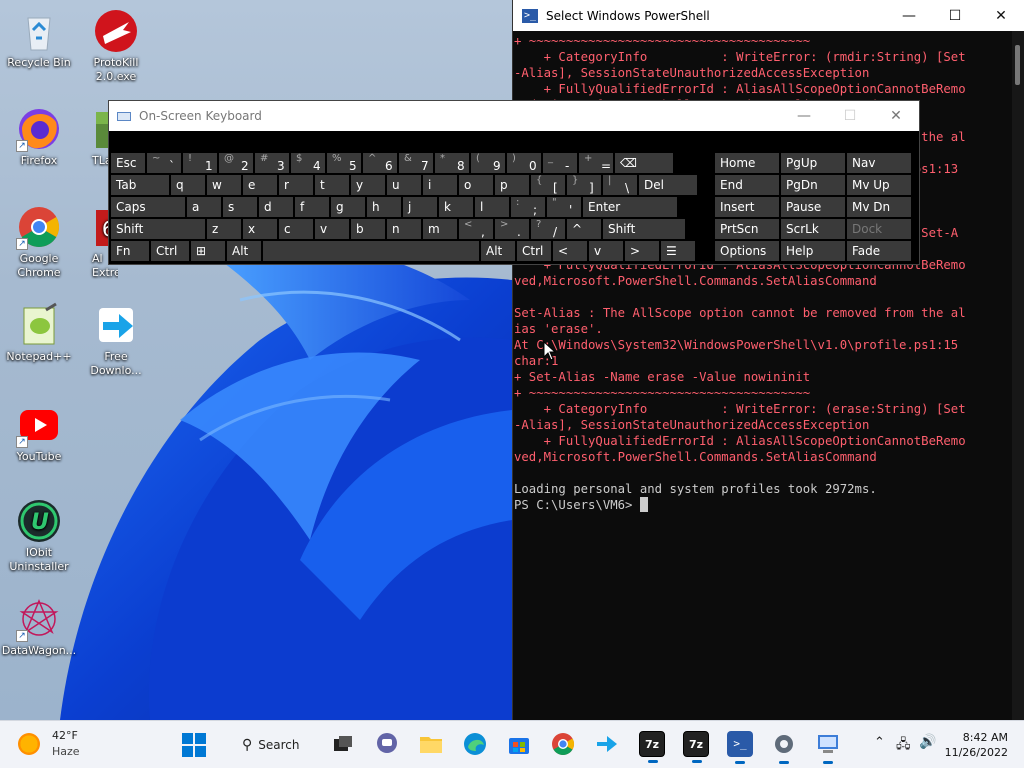  What do you see at coordinates (560, 163) in the screenshot?
I see `osk-key: _ -` at bounding box center [560, 163].